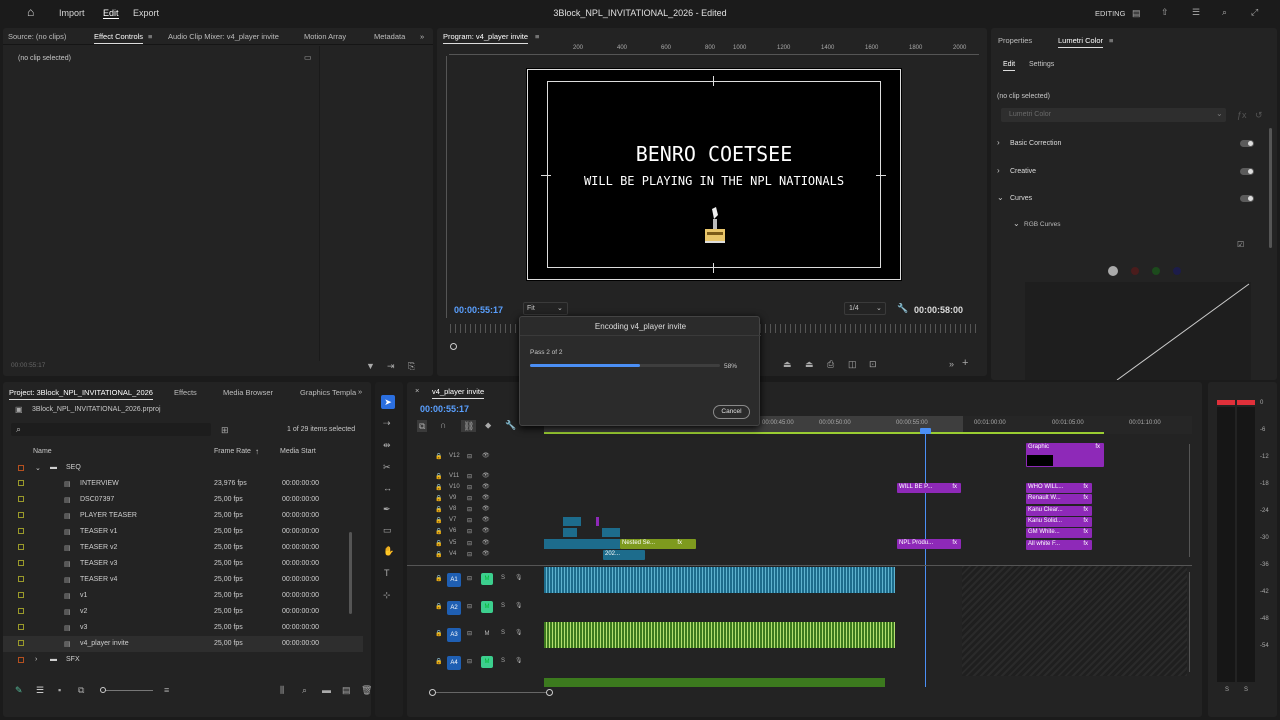 This screenshot has height=720, width=1280. Describe the element at coordinates (454, 663) in the screenshot. I see `track-name: A4` at that location.